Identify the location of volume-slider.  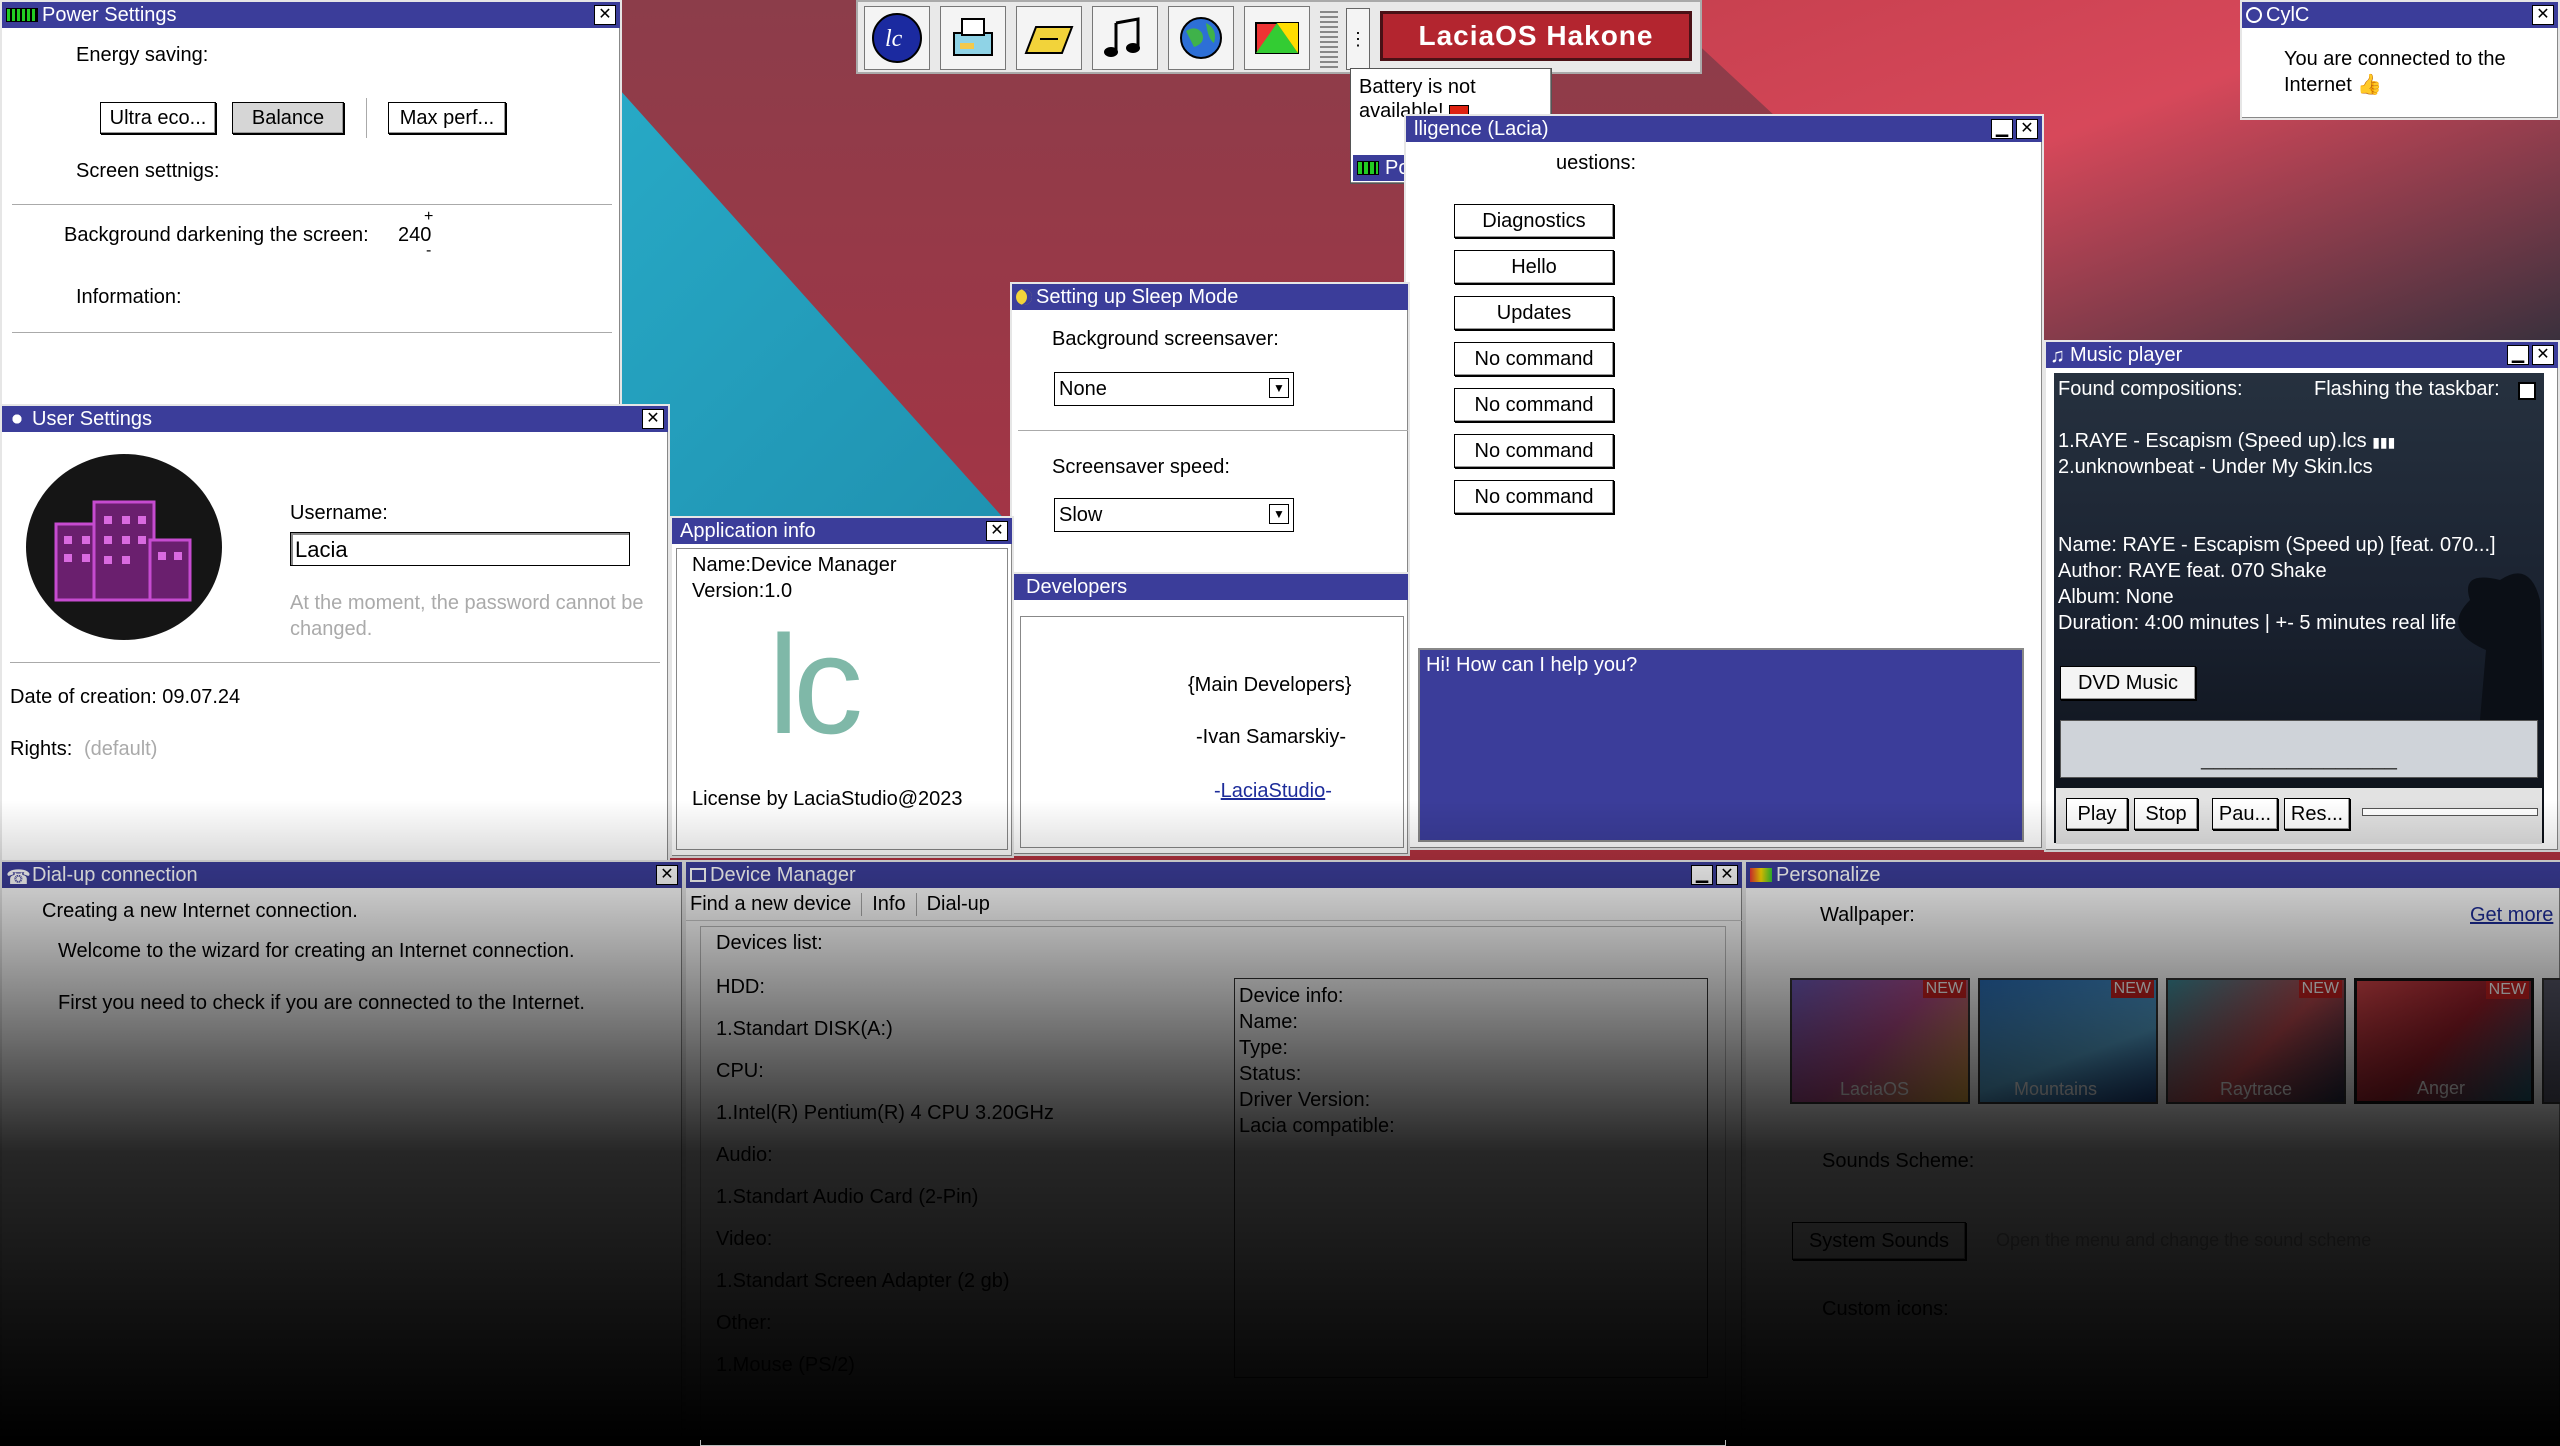
(2450, 812).